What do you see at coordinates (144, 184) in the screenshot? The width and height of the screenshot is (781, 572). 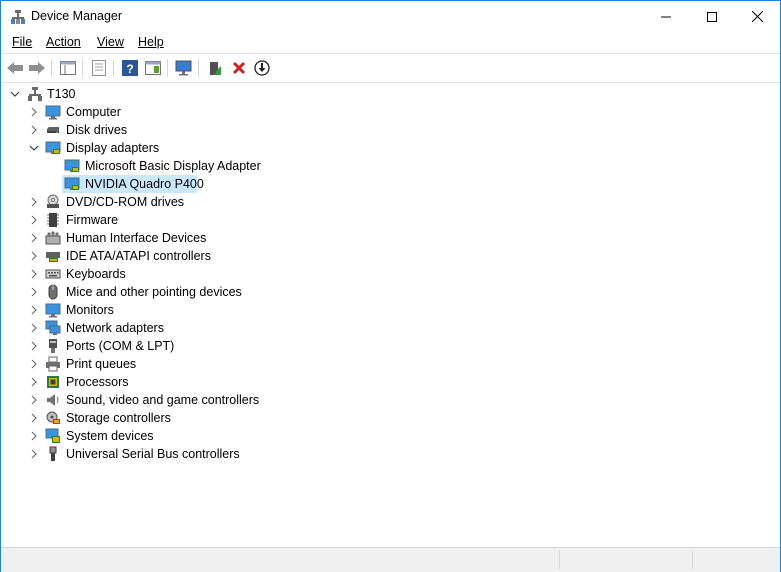 I see `tree-item-label: NVIDIA Quadro P400` at bounding box center [144, 184].